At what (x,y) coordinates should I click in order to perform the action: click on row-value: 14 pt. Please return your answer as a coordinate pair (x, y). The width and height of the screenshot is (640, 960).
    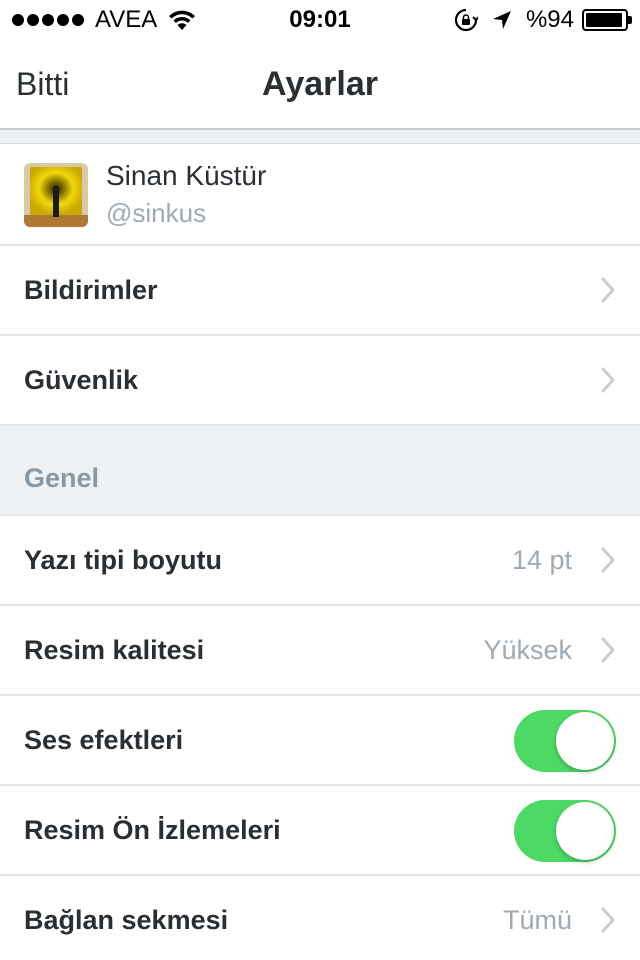
    Looking at the image, I should click on (541, 560).